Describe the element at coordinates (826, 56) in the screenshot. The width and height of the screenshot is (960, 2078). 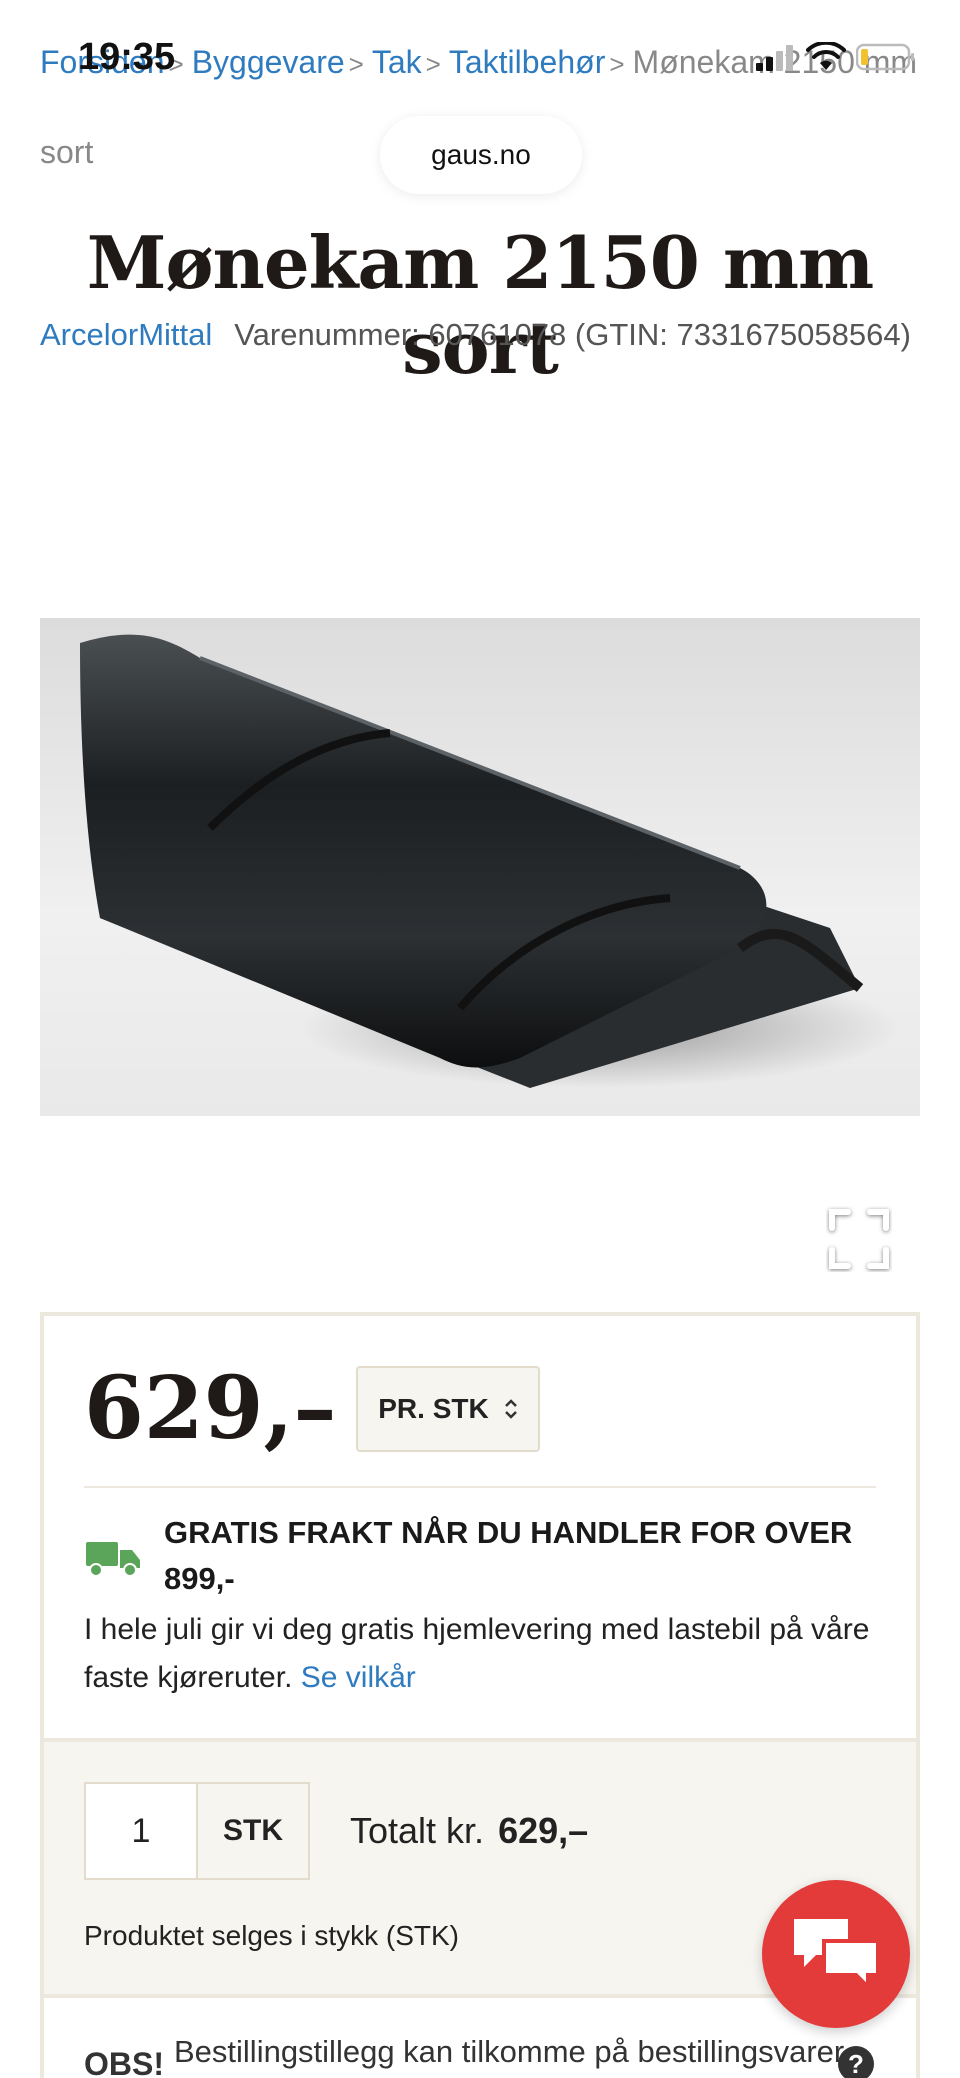
I see `wifi-icon` at that location.